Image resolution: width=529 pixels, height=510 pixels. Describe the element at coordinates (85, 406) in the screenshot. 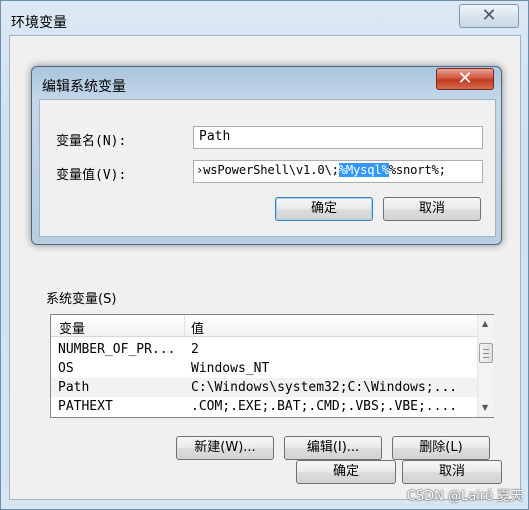

I see `row-name: PATHEXT` at that location.